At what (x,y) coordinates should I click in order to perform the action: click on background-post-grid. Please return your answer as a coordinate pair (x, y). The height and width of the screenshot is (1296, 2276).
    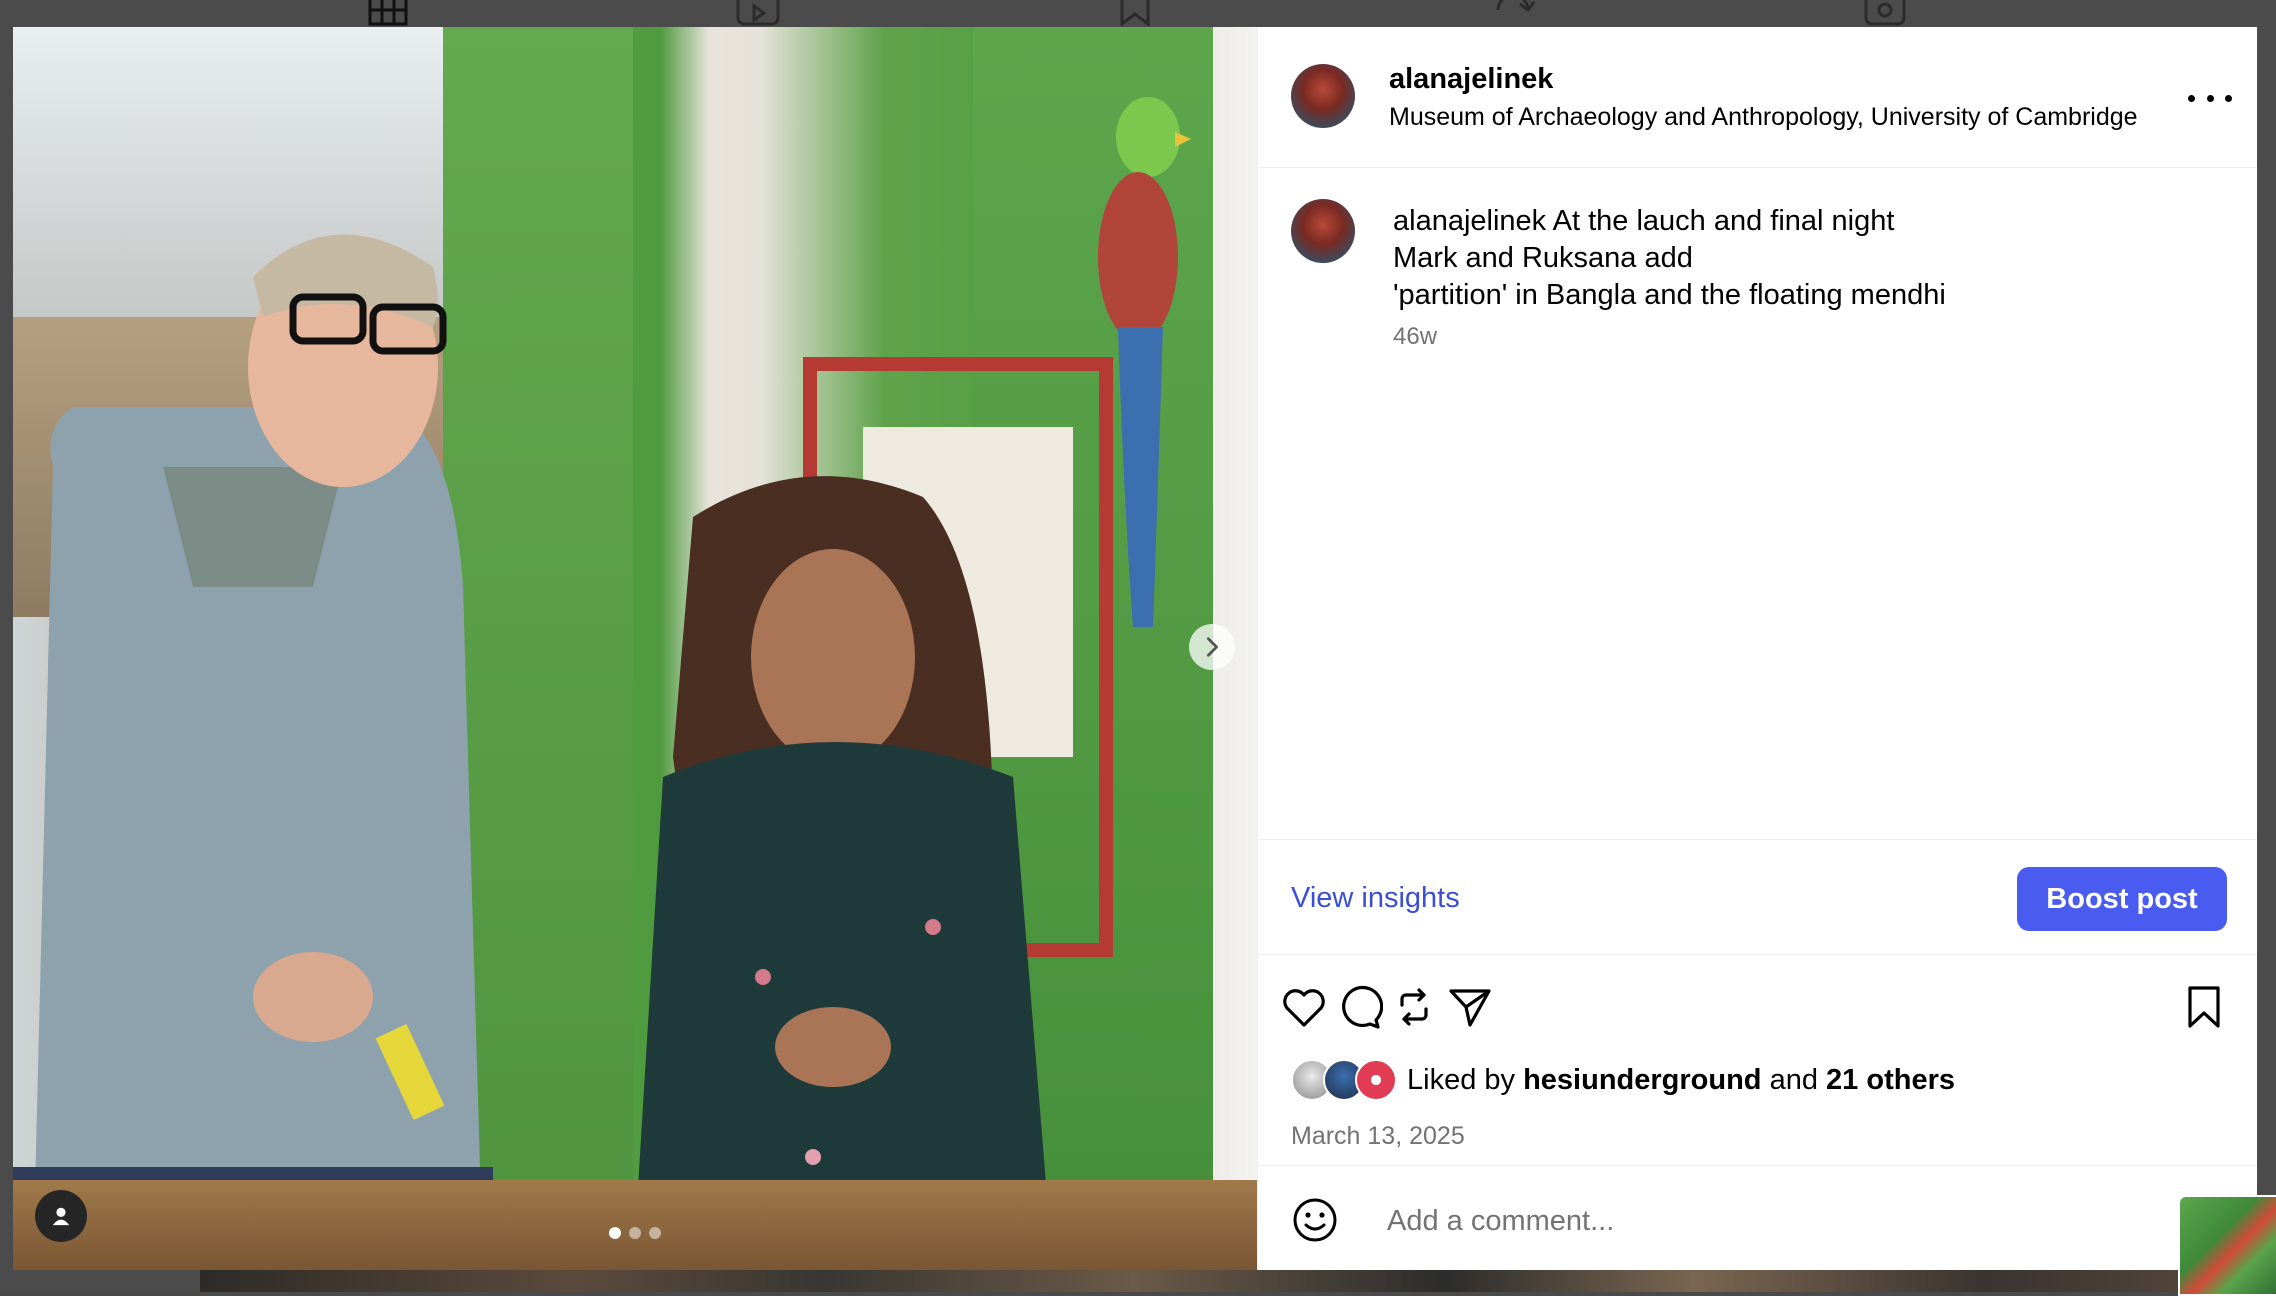
    Looking at the image, I should click on (1238, 1281).